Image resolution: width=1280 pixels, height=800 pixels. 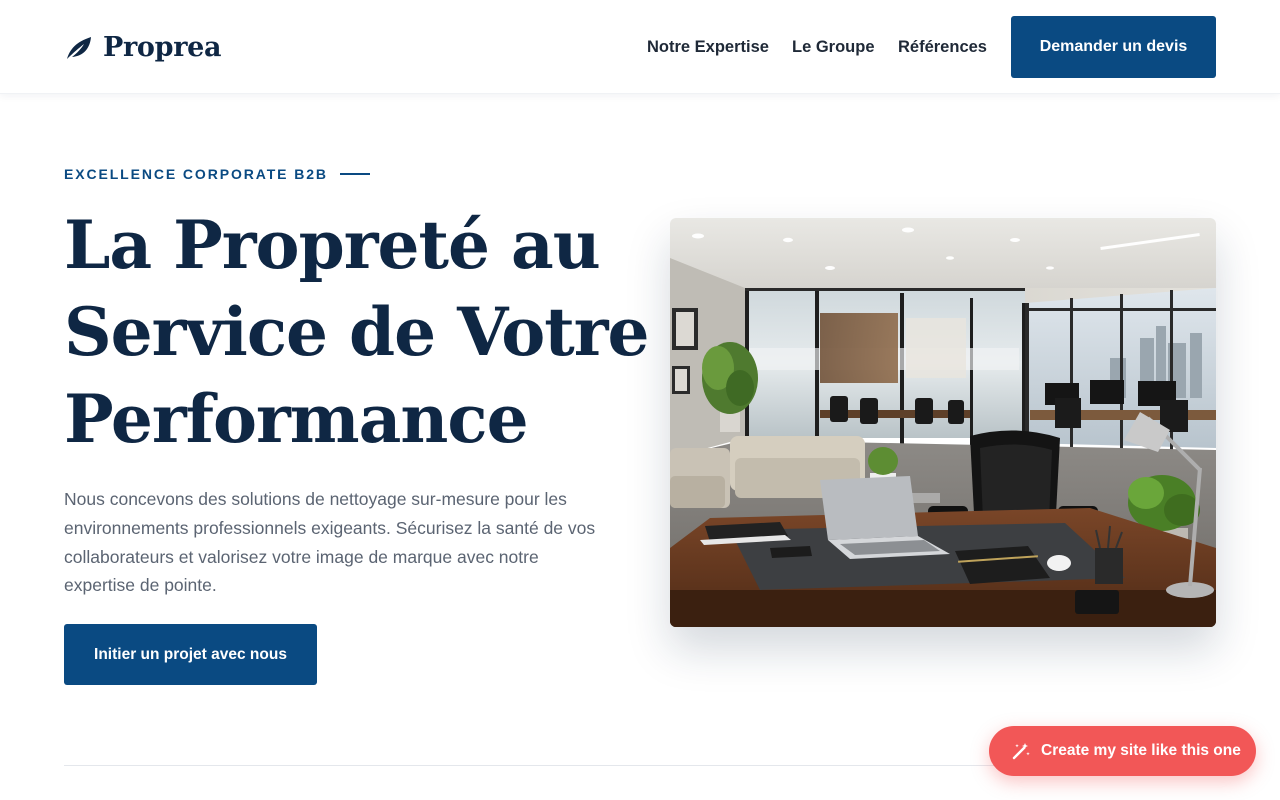 I want to click on hero-title-line: Performance, so click(x=296, y=419).